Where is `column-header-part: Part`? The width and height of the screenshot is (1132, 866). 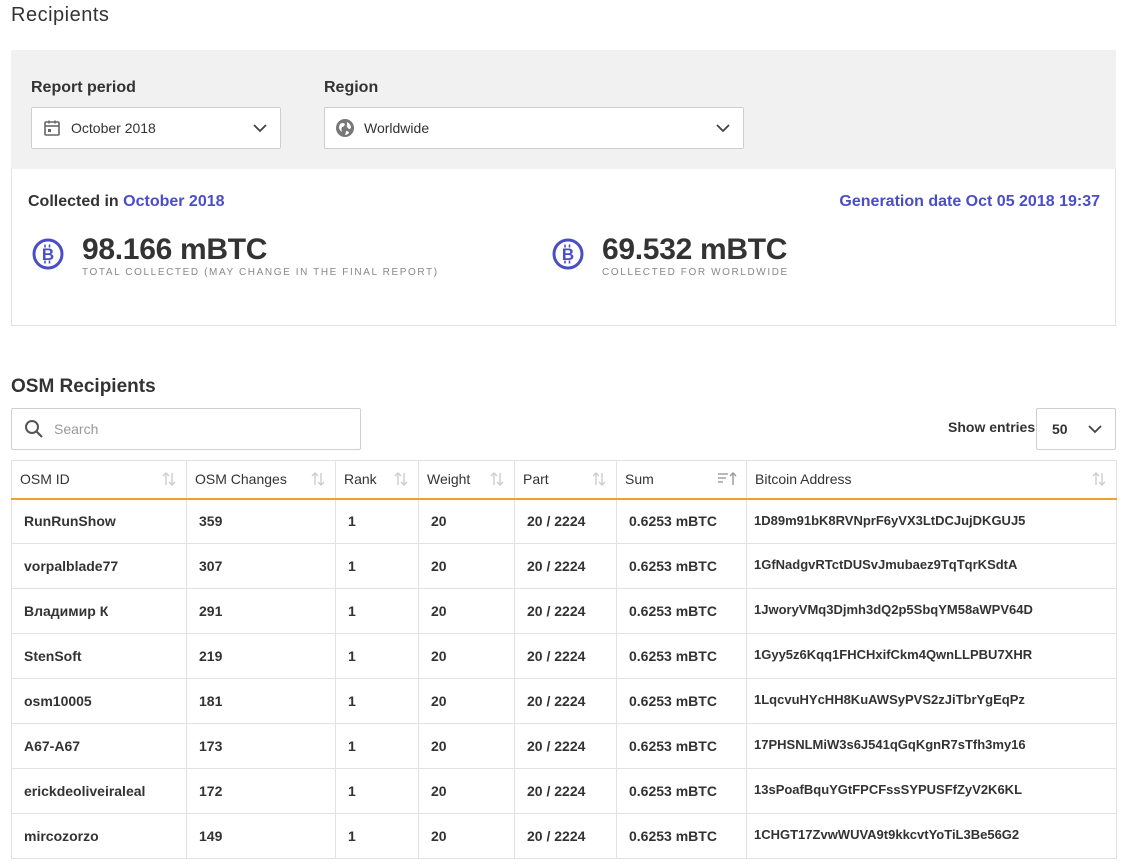
column-header-part: Part is located at coordinates (565, 480).